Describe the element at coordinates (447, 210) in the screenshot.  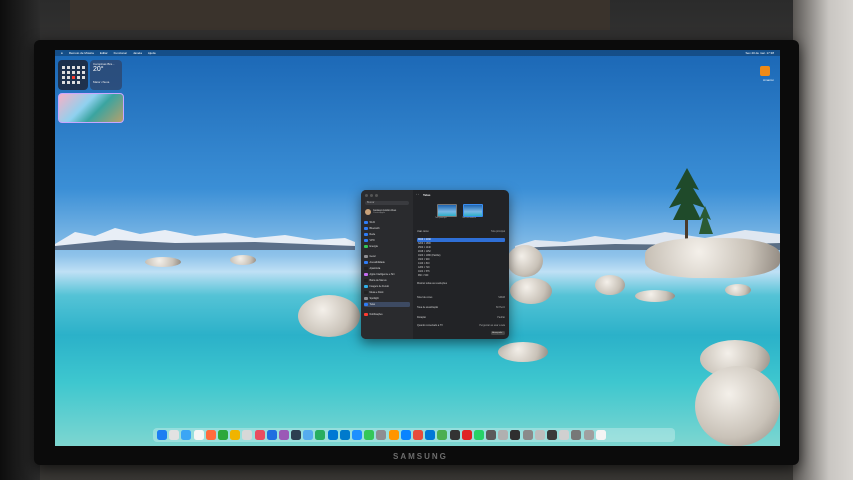
I see `display-thumbnail-main` at that location.